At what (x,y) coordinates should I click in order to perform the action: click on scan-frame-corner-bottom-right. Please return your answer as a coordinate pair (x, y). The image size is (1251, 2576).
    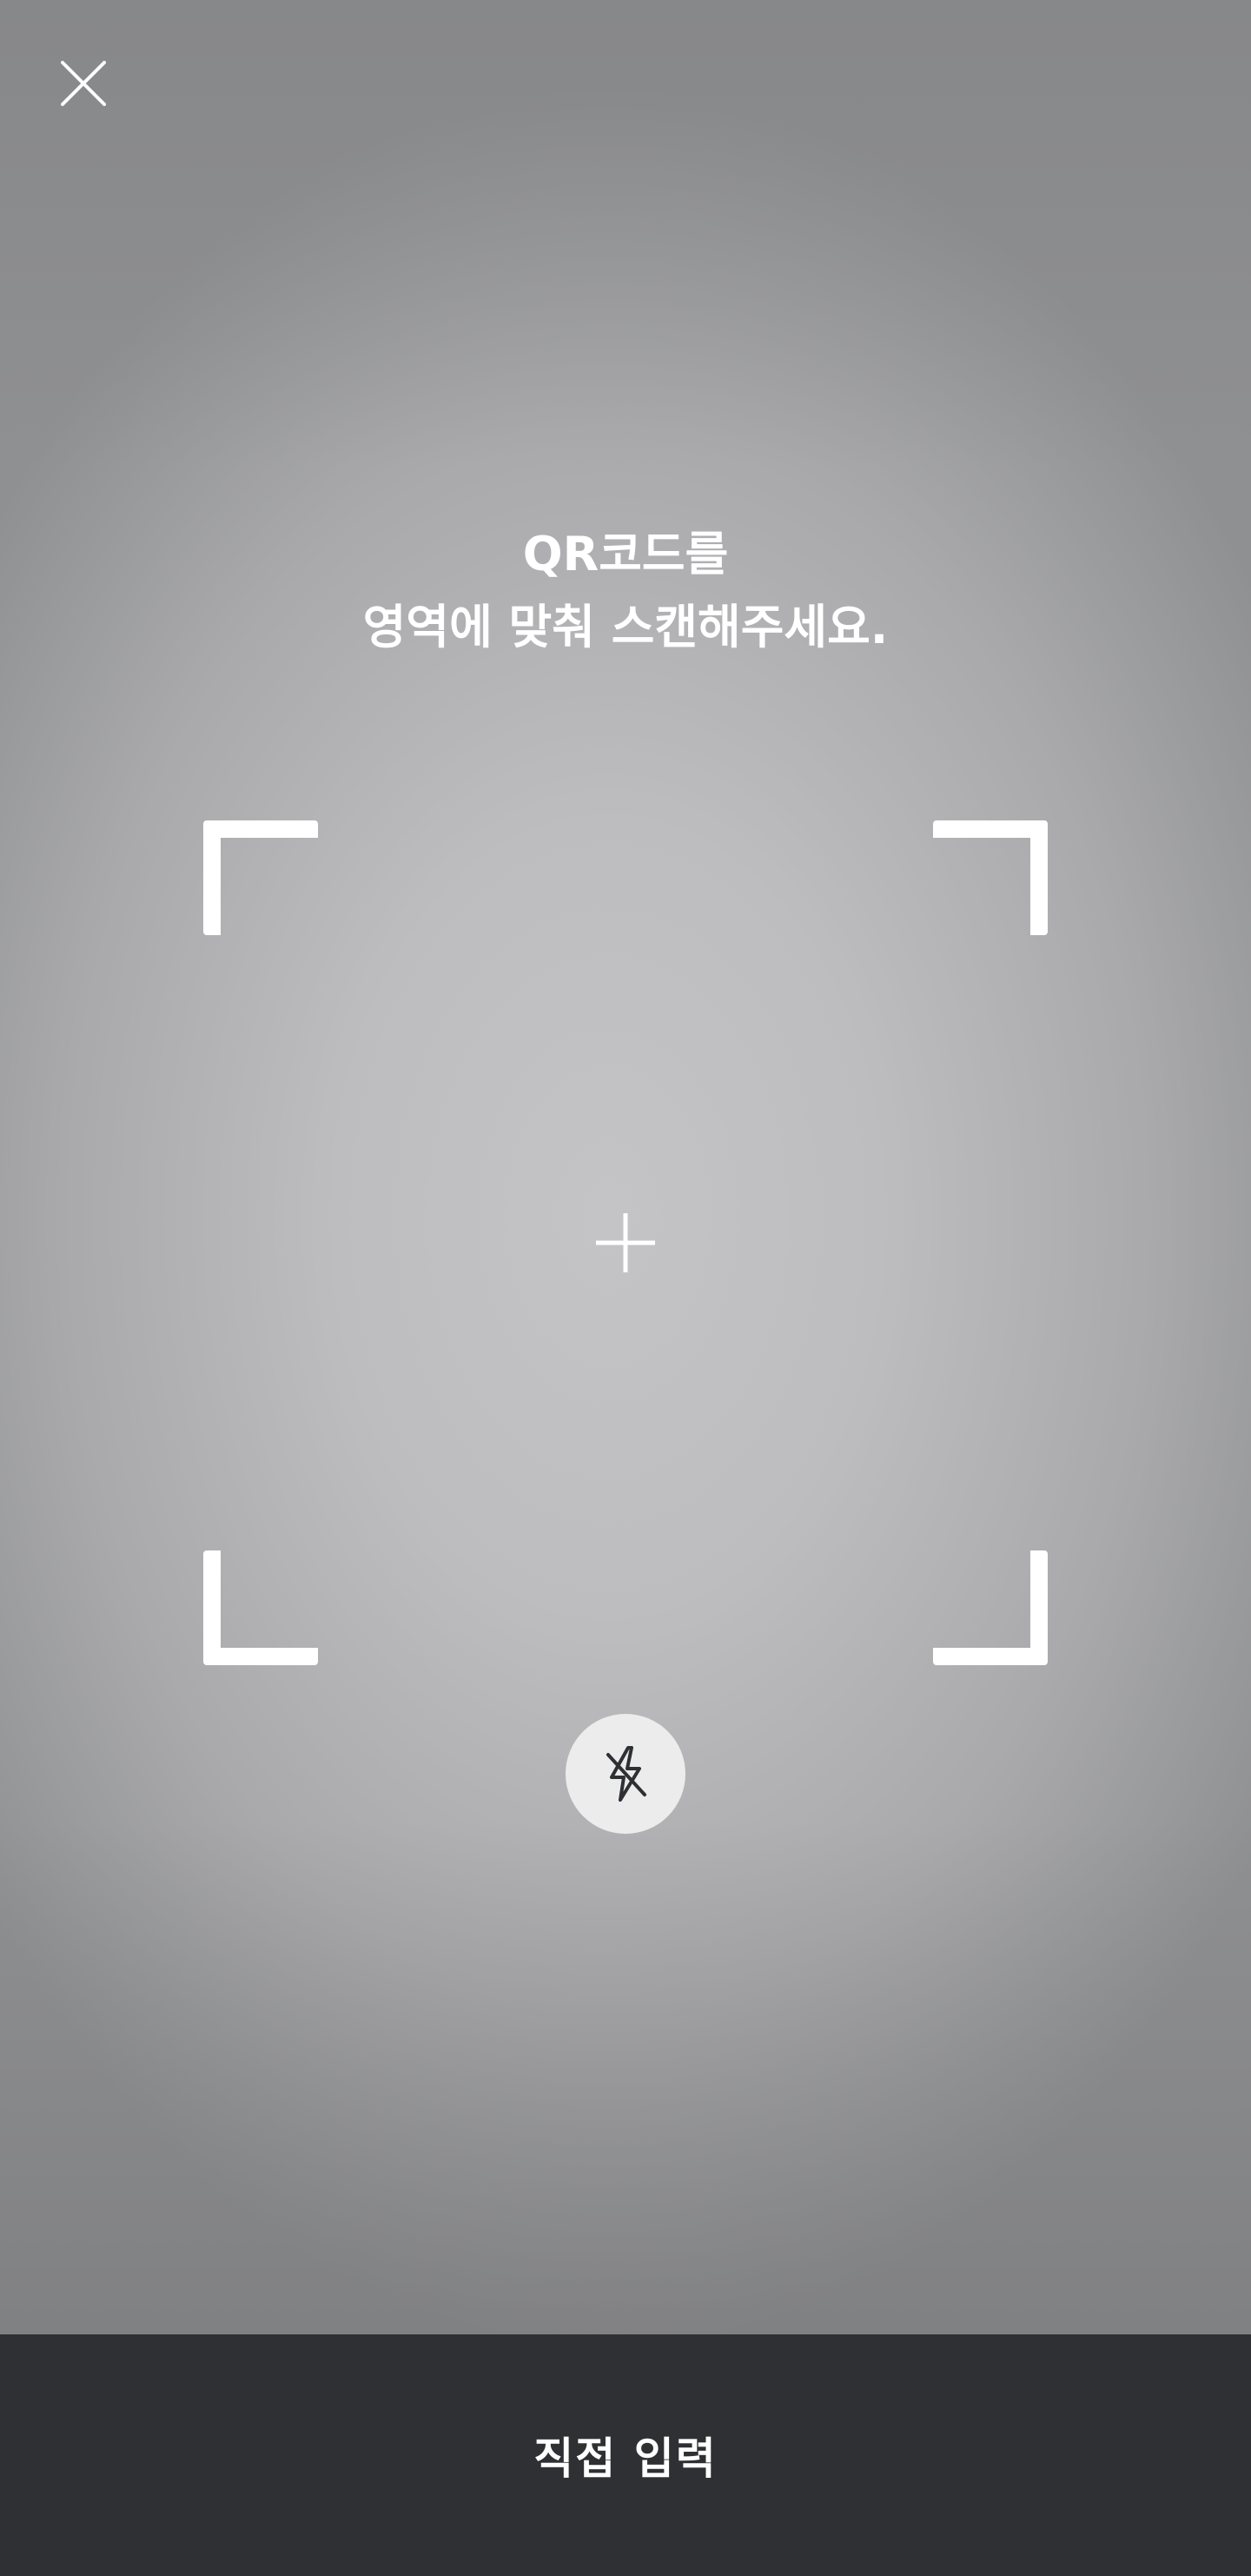
    Looking at the image, I should click on (990, 1607).